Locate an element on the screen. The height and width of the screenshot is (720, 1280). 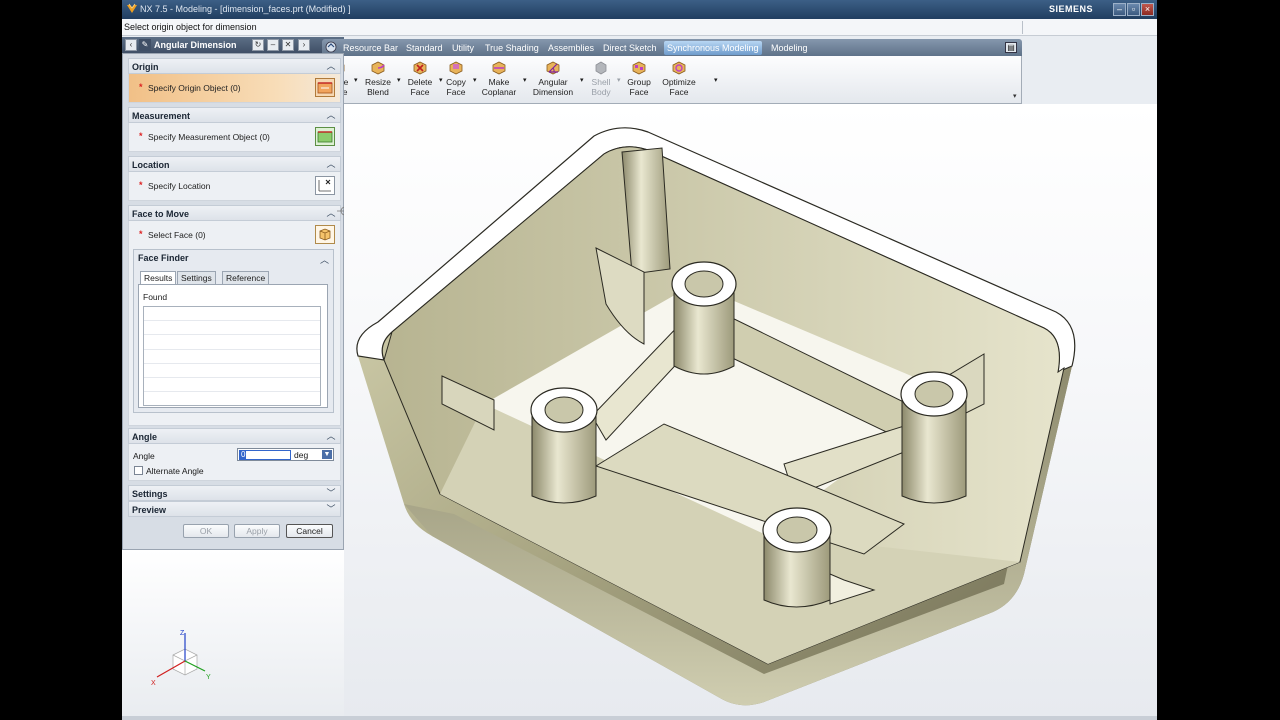
tab-standard: Standard is located at coordinates (424, 48).